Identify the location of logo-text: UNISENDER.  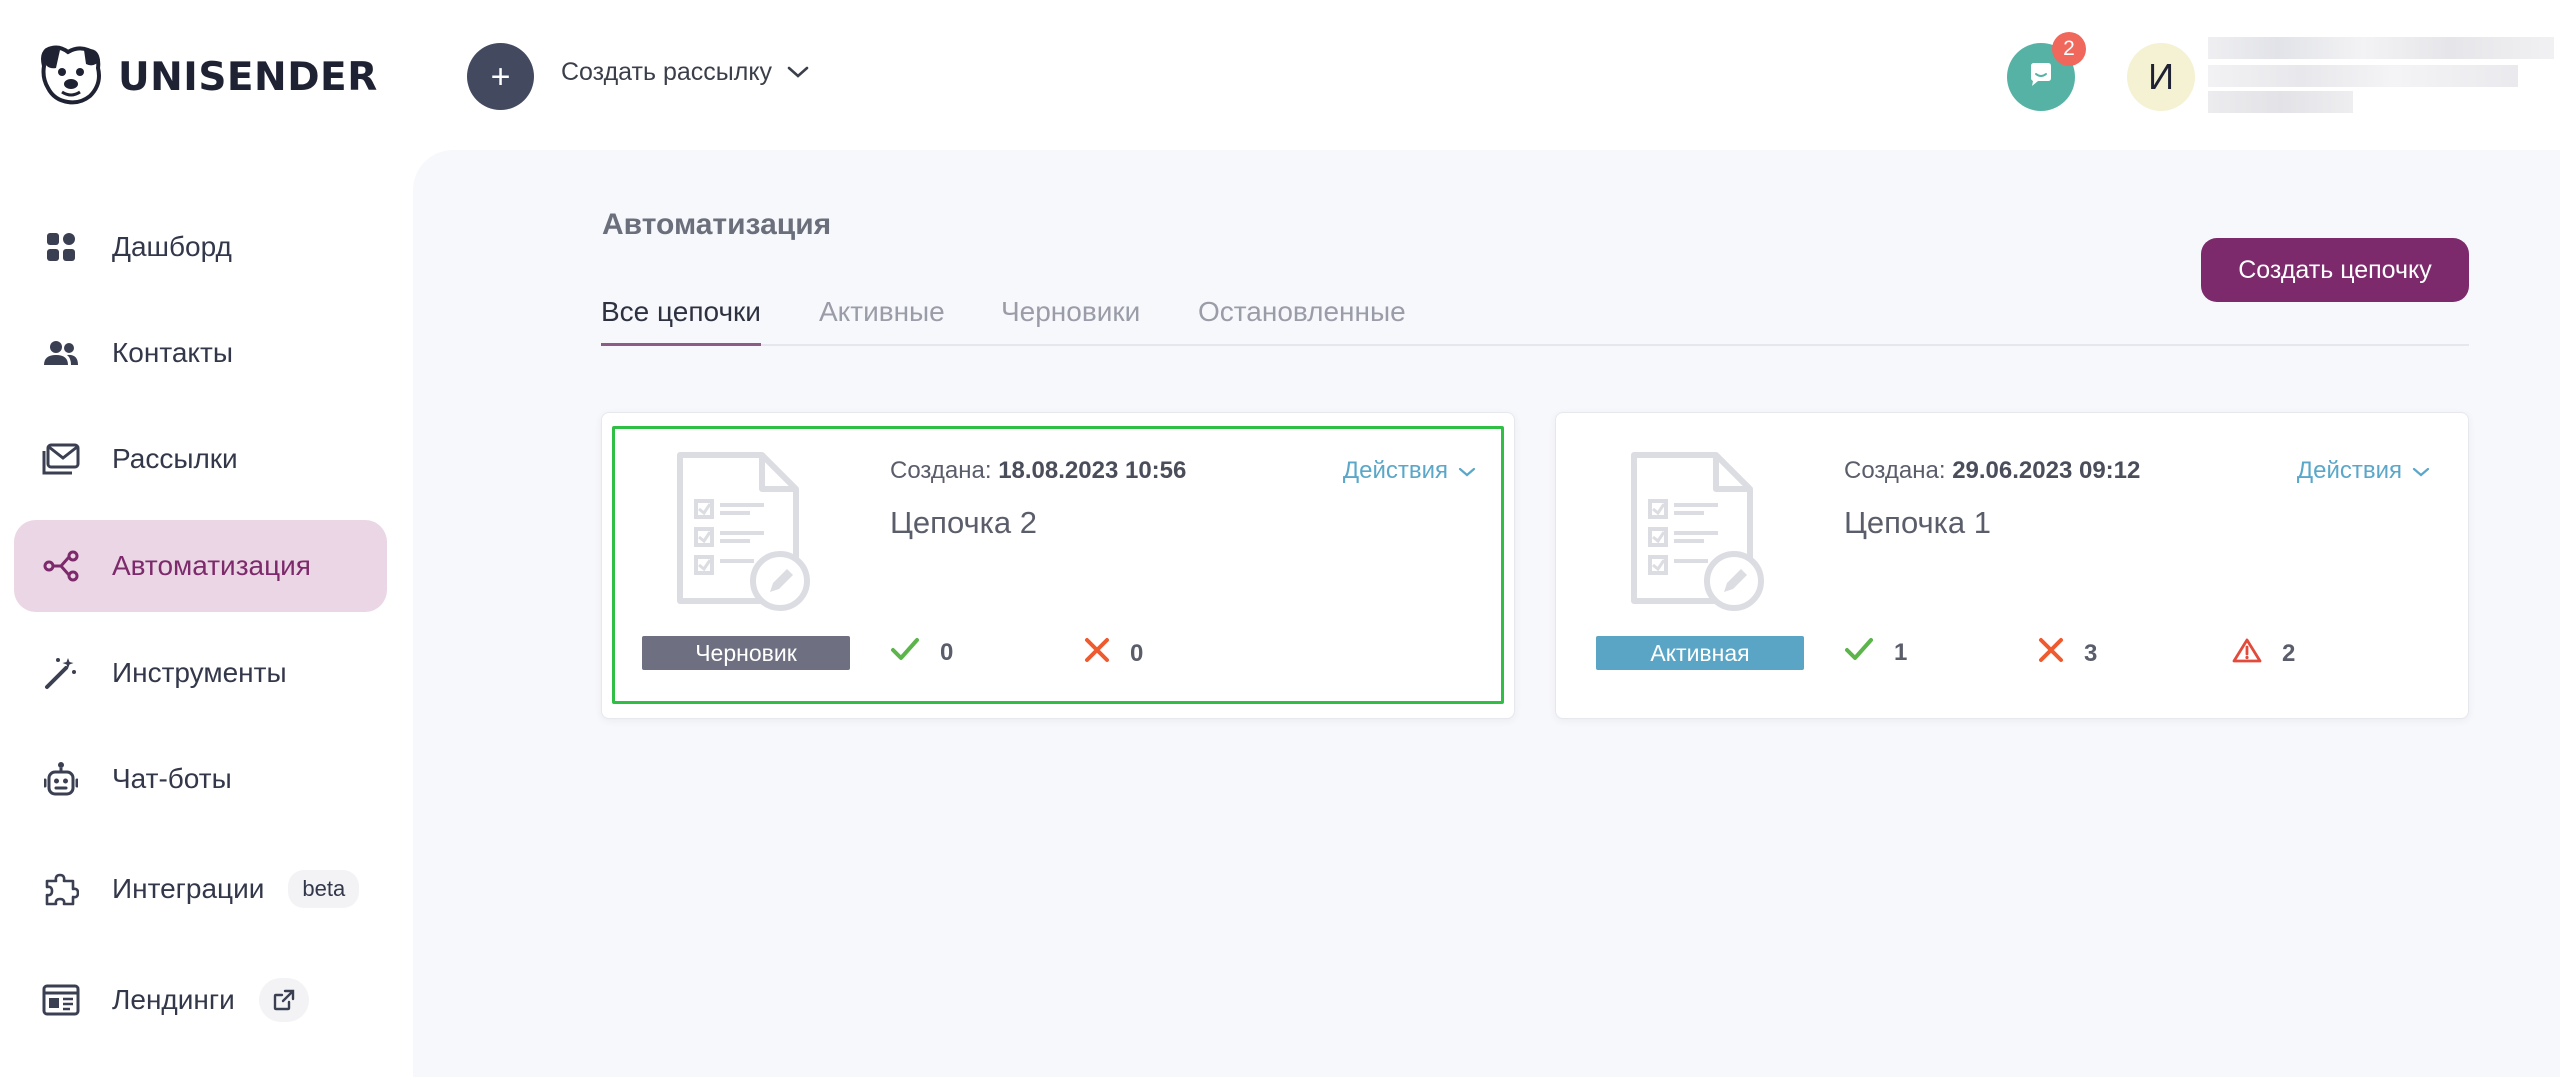
(248, 77).